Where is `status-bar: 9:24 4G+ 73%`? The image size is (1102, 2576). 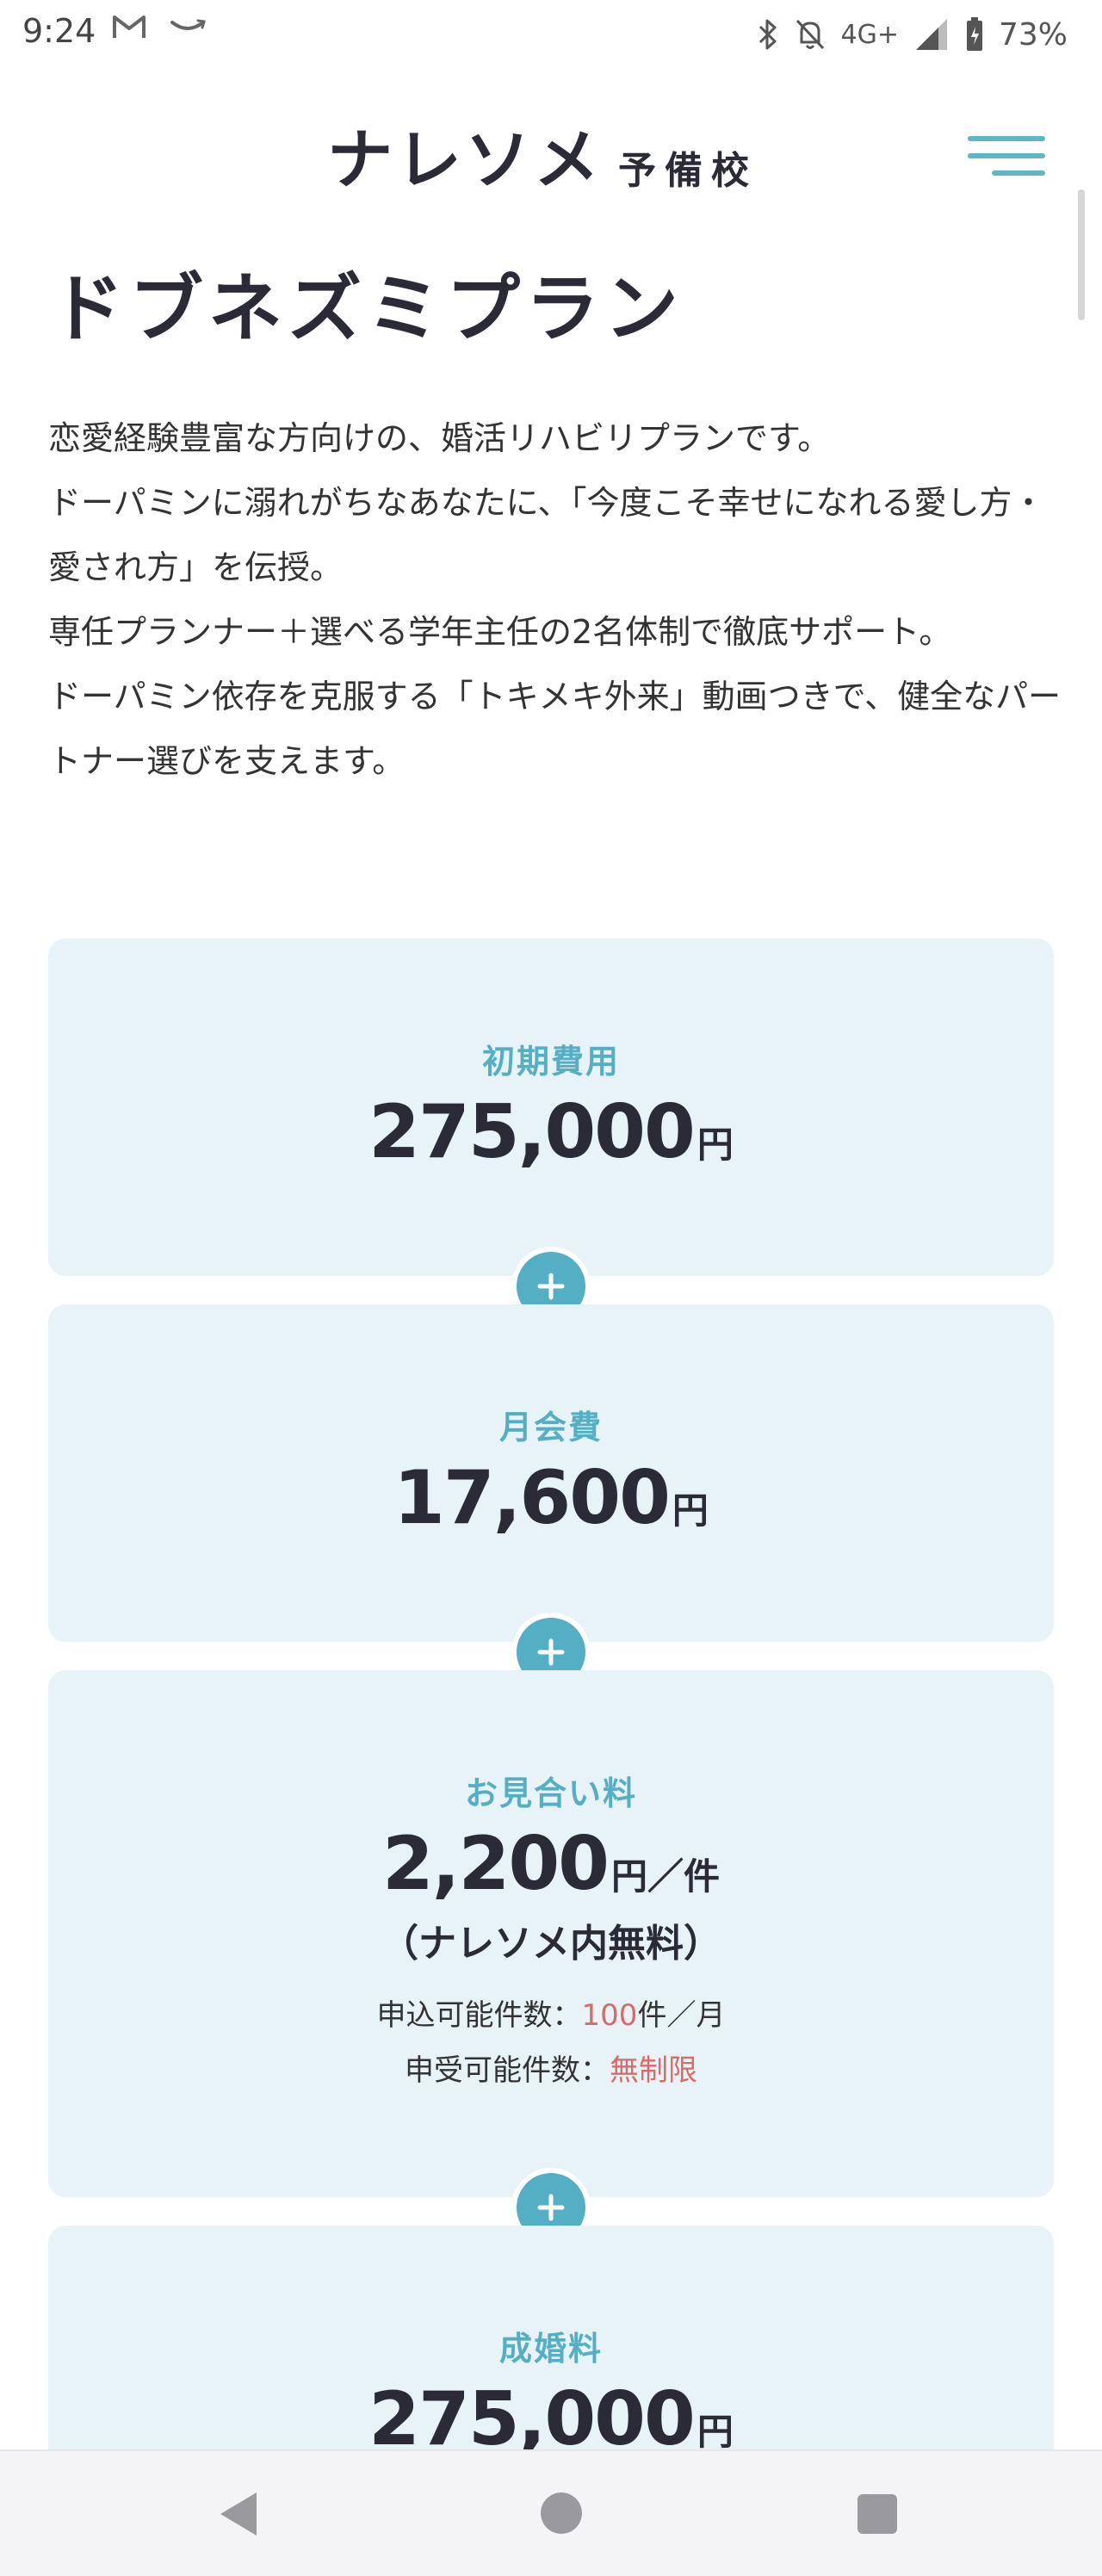
status-bar: 9:24 4G+ 73% is located at coordinates (551, 35).